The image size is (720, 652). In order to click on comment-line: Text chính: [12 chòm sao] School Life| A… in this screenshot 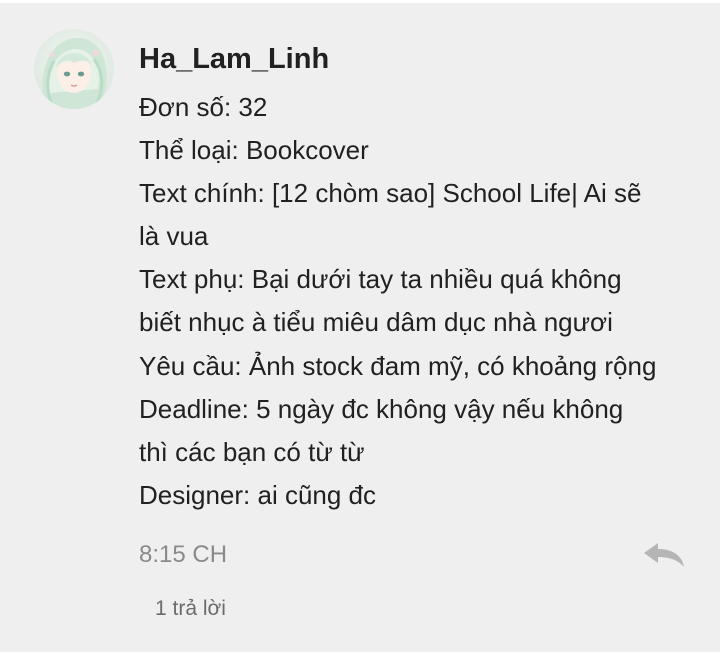, I will do `click(390, 193)`.